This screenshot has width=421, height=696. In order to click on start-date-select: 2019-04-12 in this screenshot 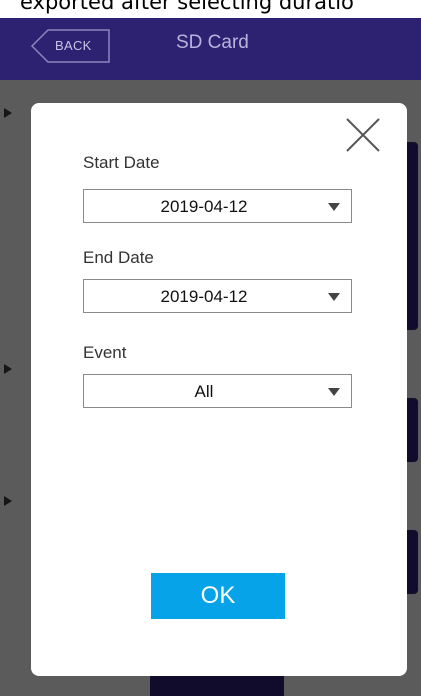, I will do `click(217, 206)`.